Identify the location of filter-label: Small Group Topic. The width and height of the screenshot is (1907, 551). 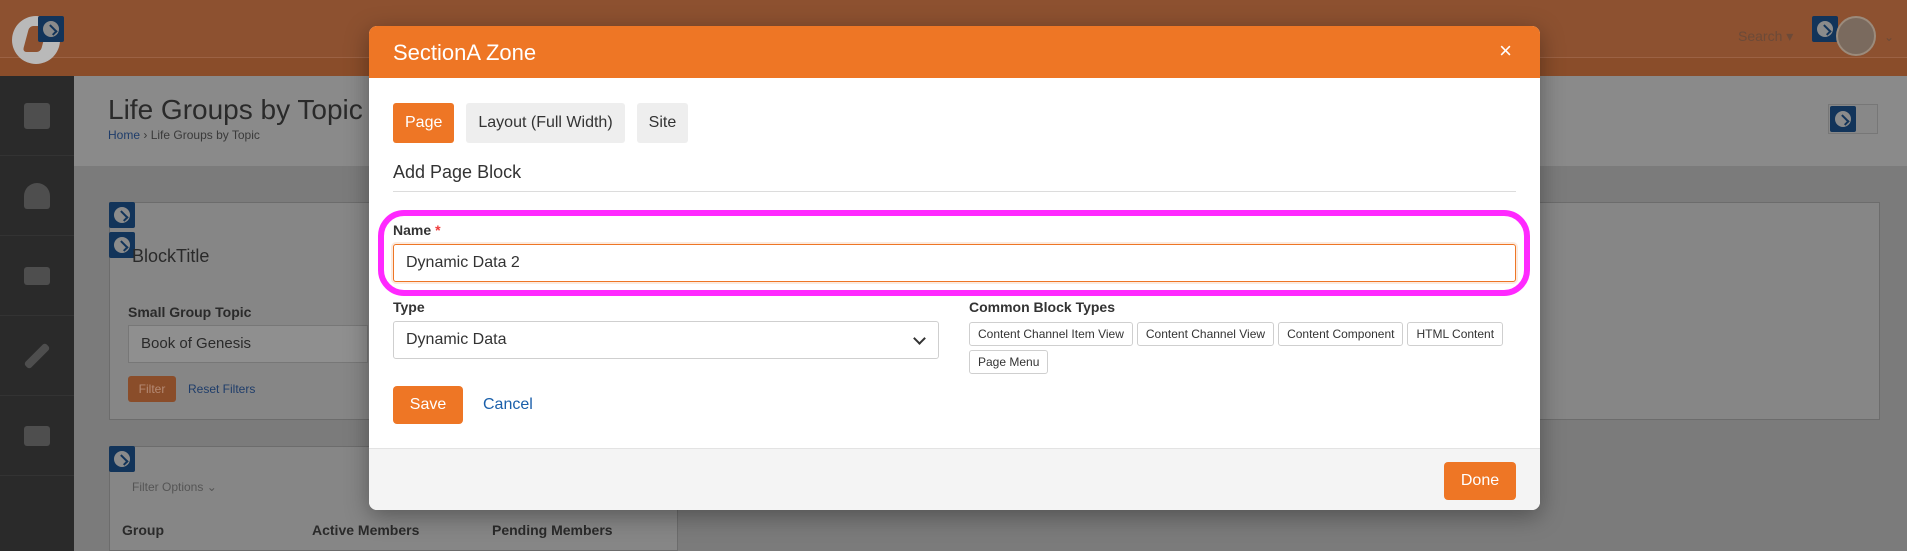
(190, 312).